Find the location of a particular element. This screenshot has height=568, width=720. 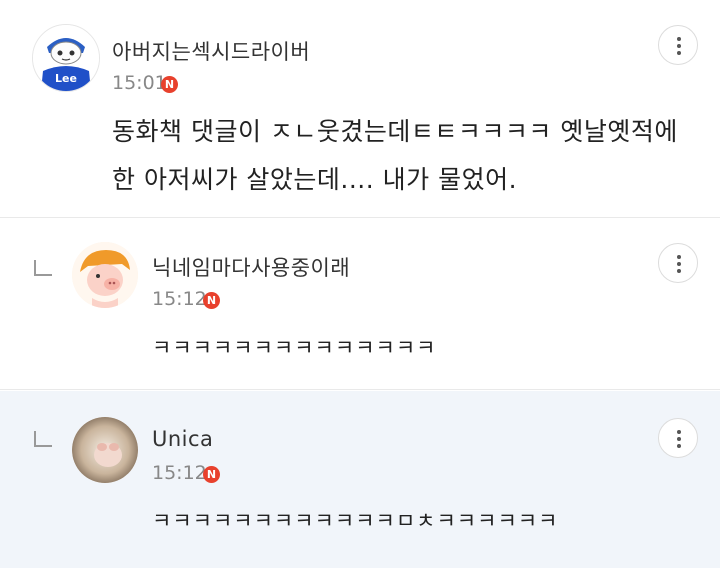

comment-time: 15:01 is located at coordinates (139, 83).